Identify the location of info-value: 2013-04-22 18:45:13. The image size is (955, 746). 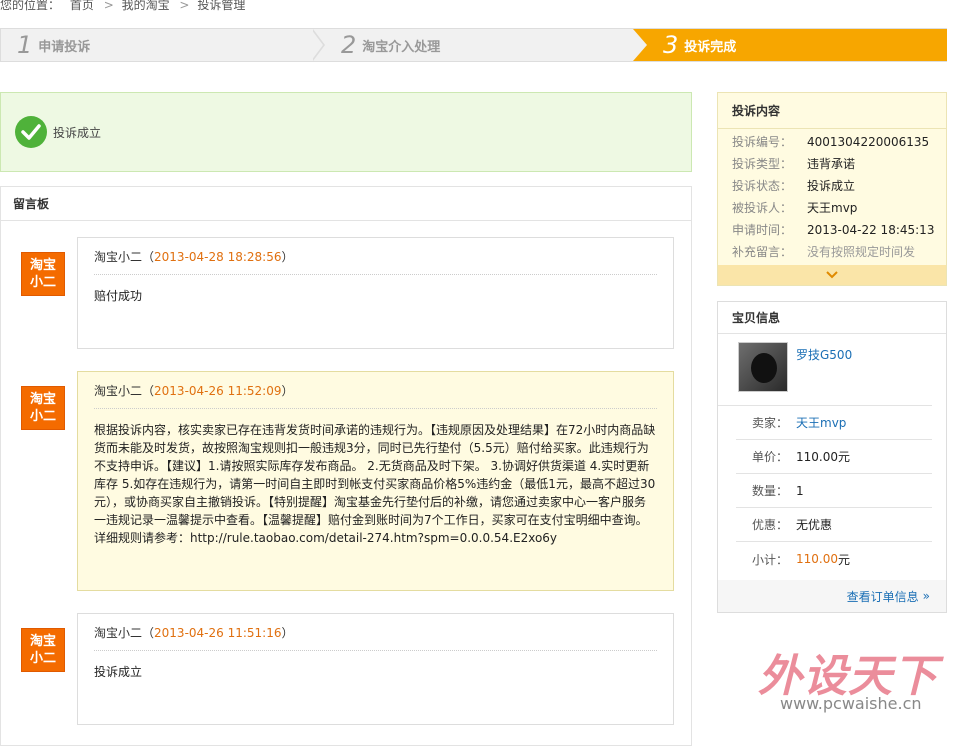
(871, 230).